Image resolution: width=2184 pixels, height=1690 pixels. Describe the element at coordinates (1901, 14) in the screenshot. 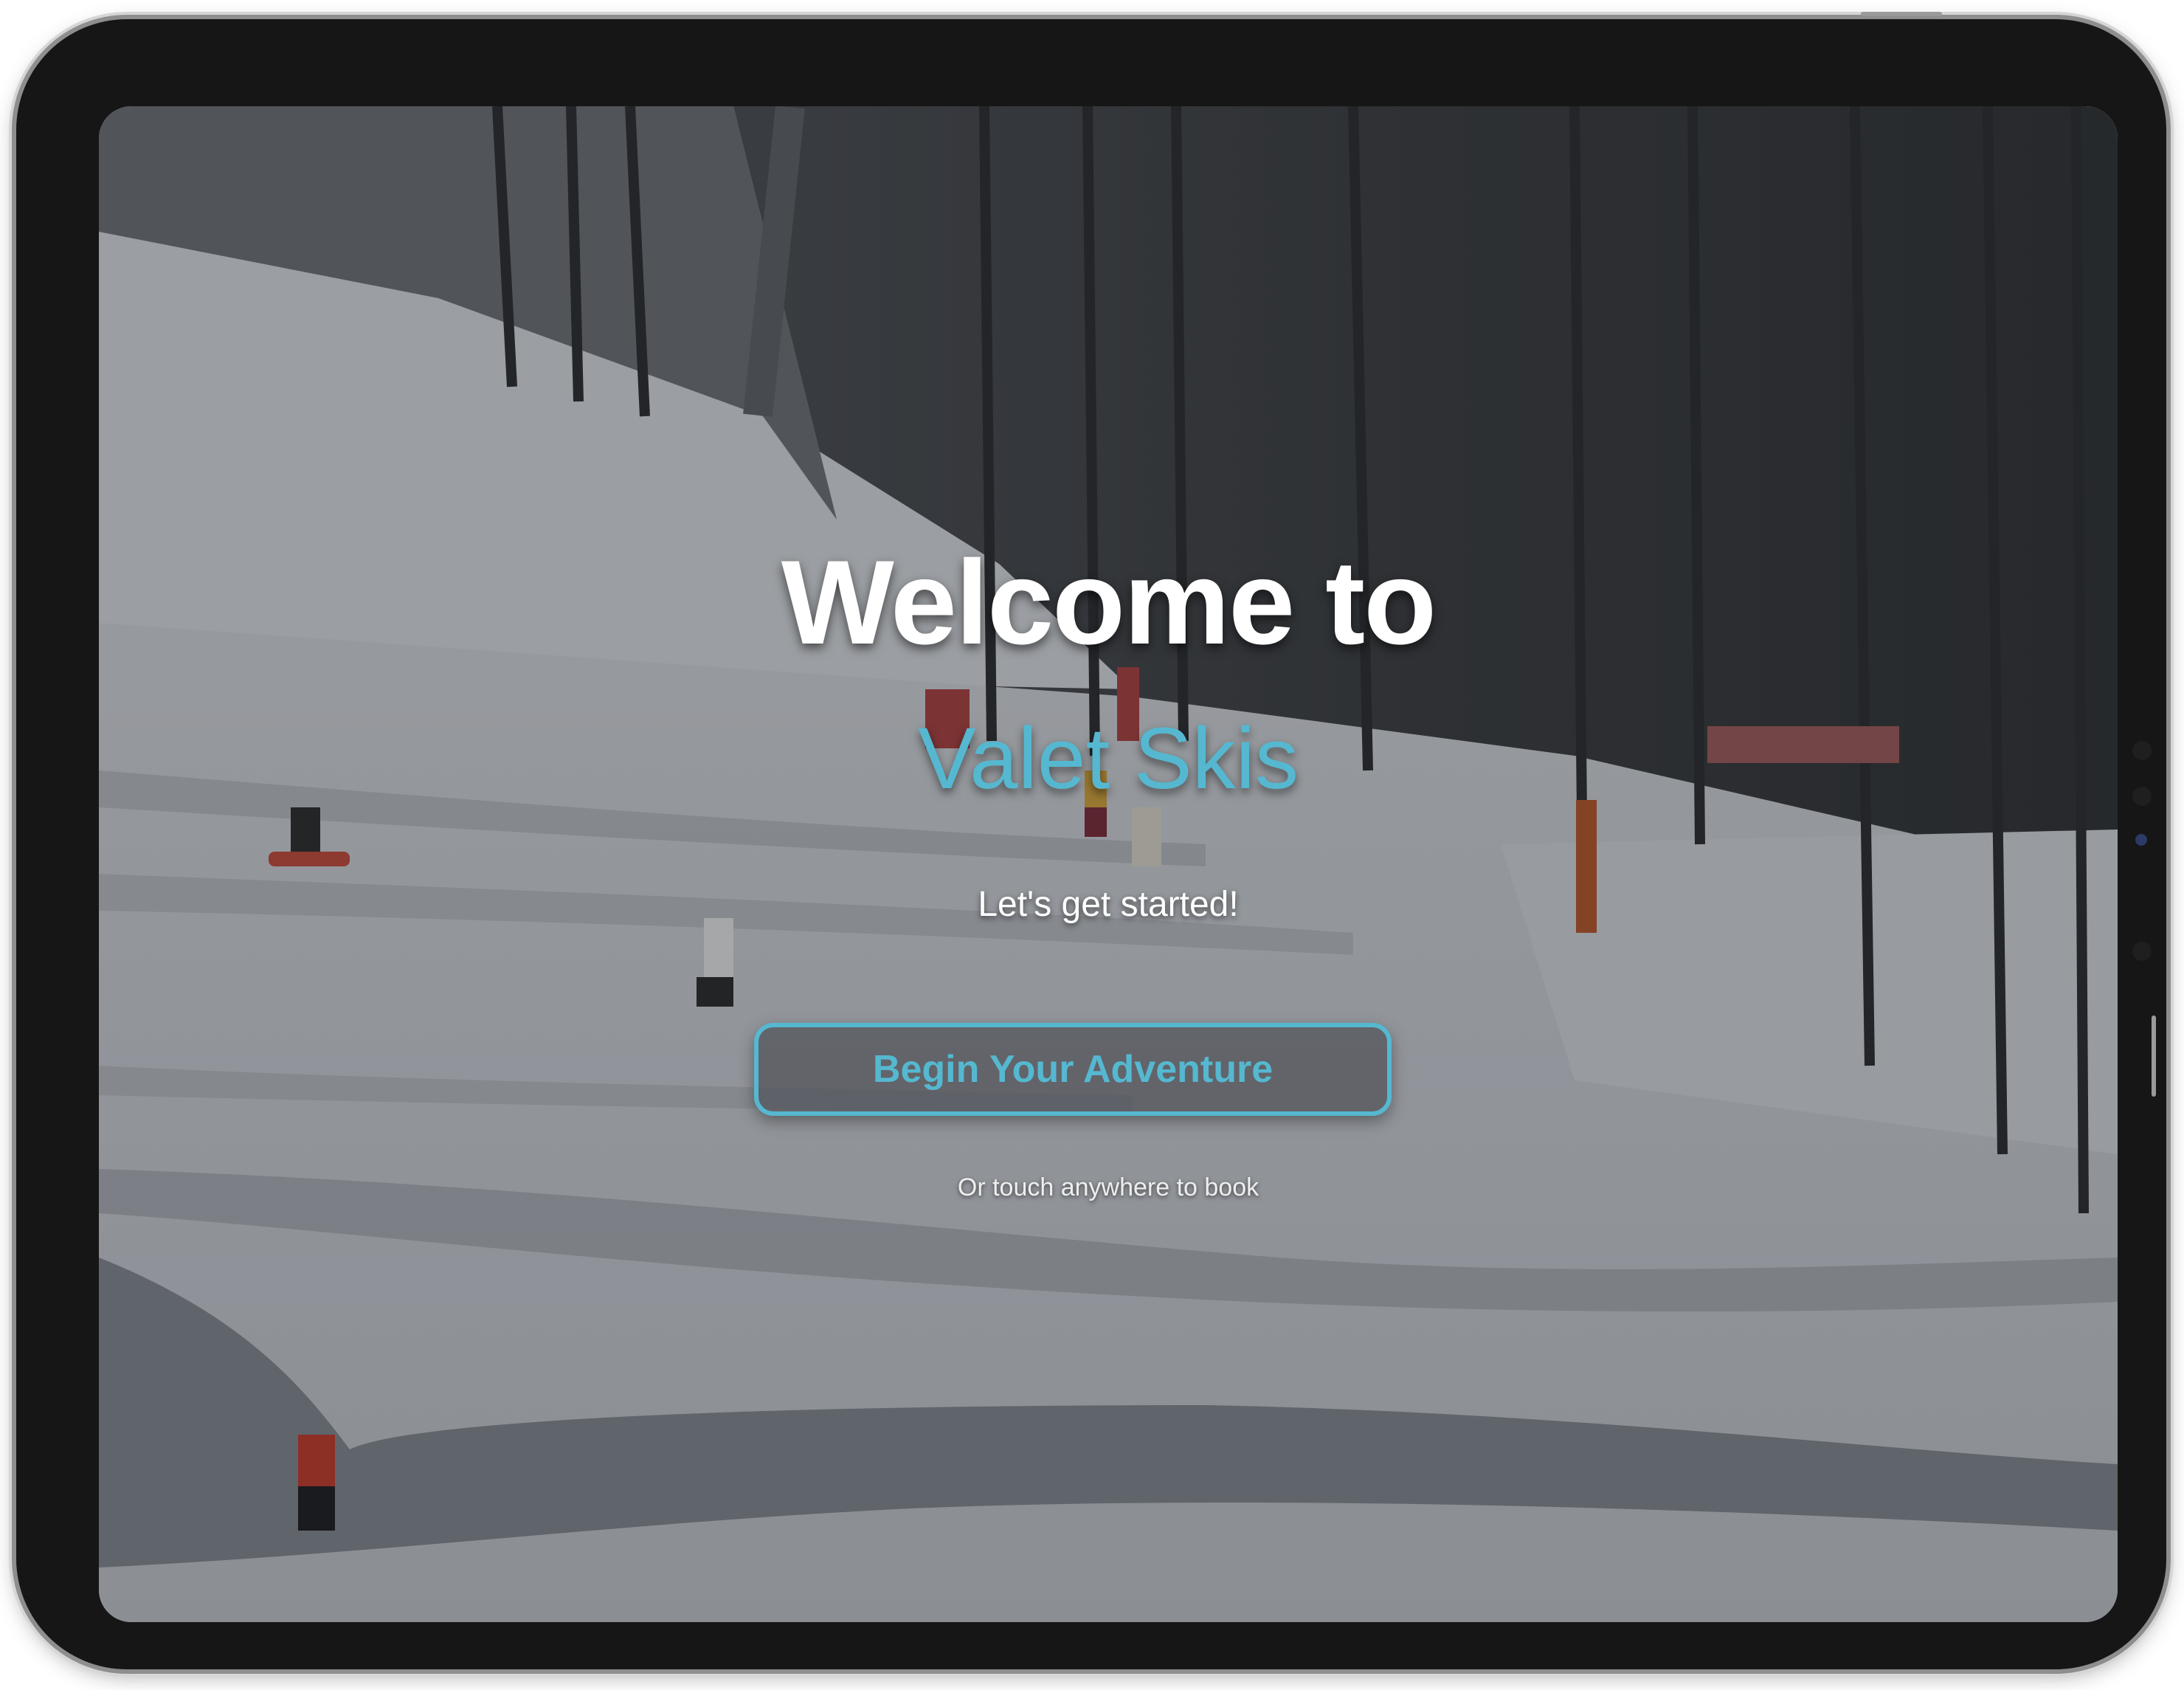

I see `top-button` at that location.